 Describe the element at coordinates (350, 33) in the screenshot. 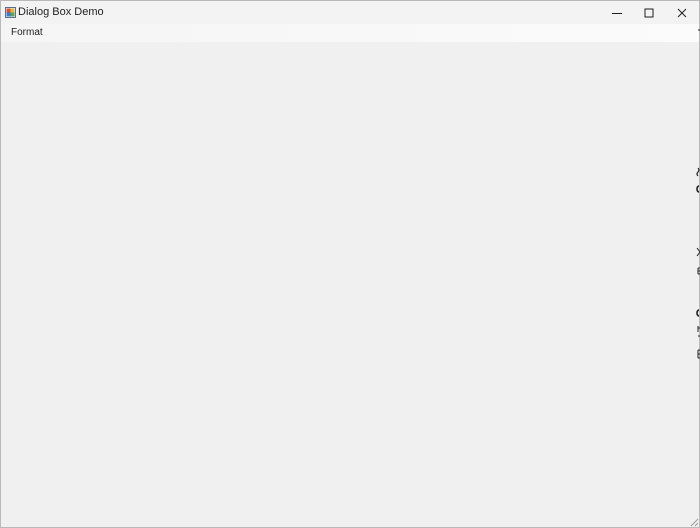

I see `menu-bar: Format` at that location.